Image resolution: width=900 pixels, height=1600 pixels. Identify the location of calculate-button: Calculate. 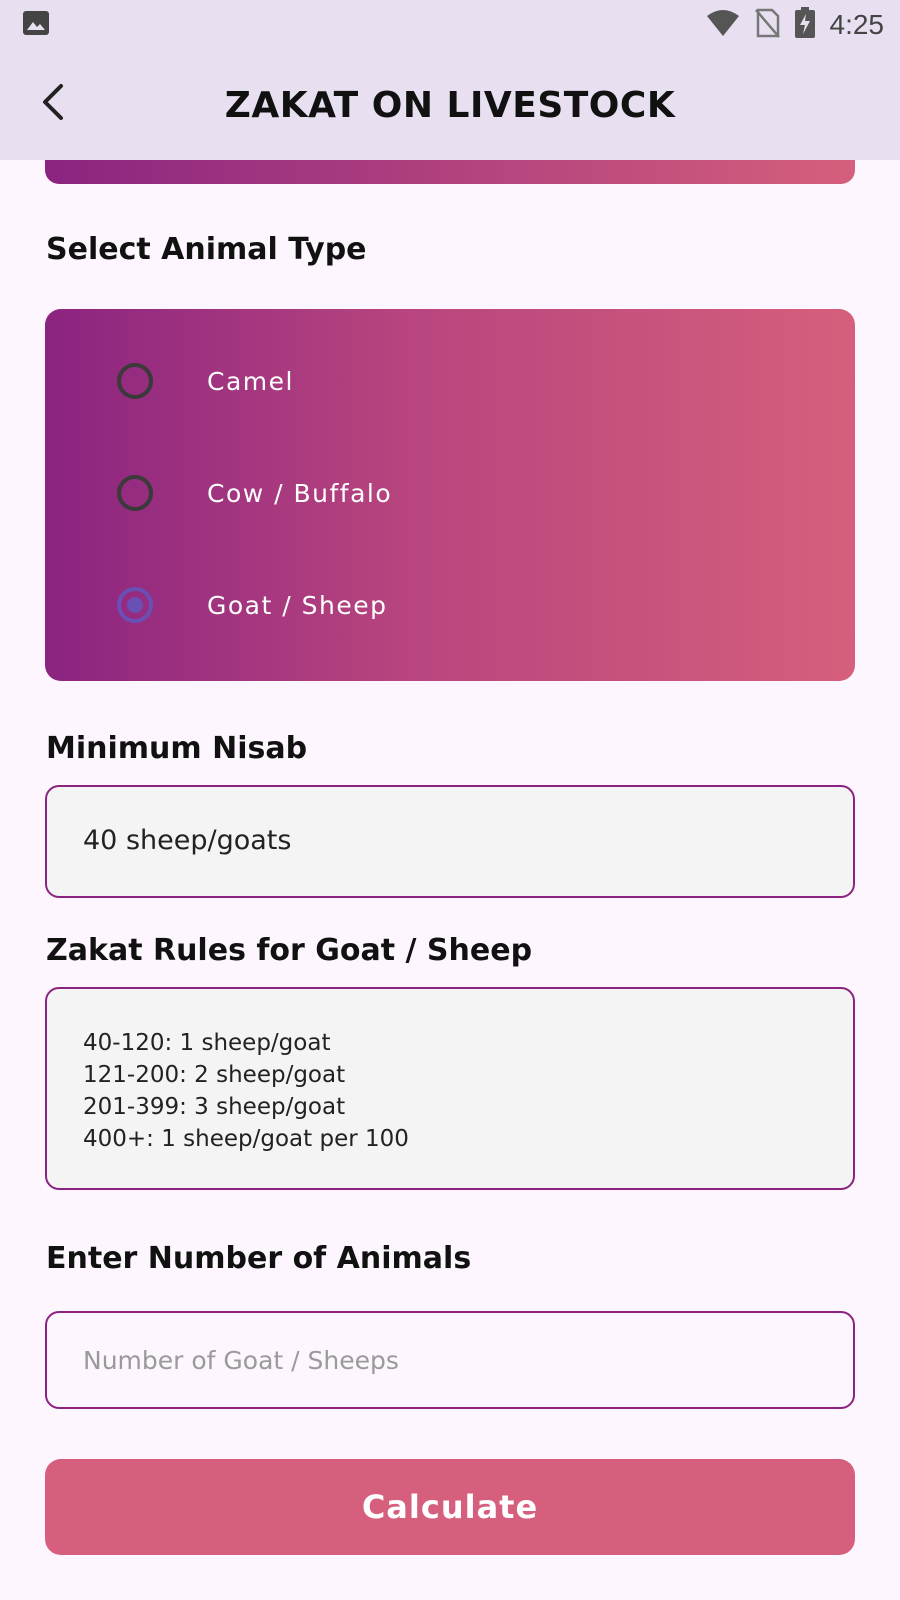
(450, 1507).